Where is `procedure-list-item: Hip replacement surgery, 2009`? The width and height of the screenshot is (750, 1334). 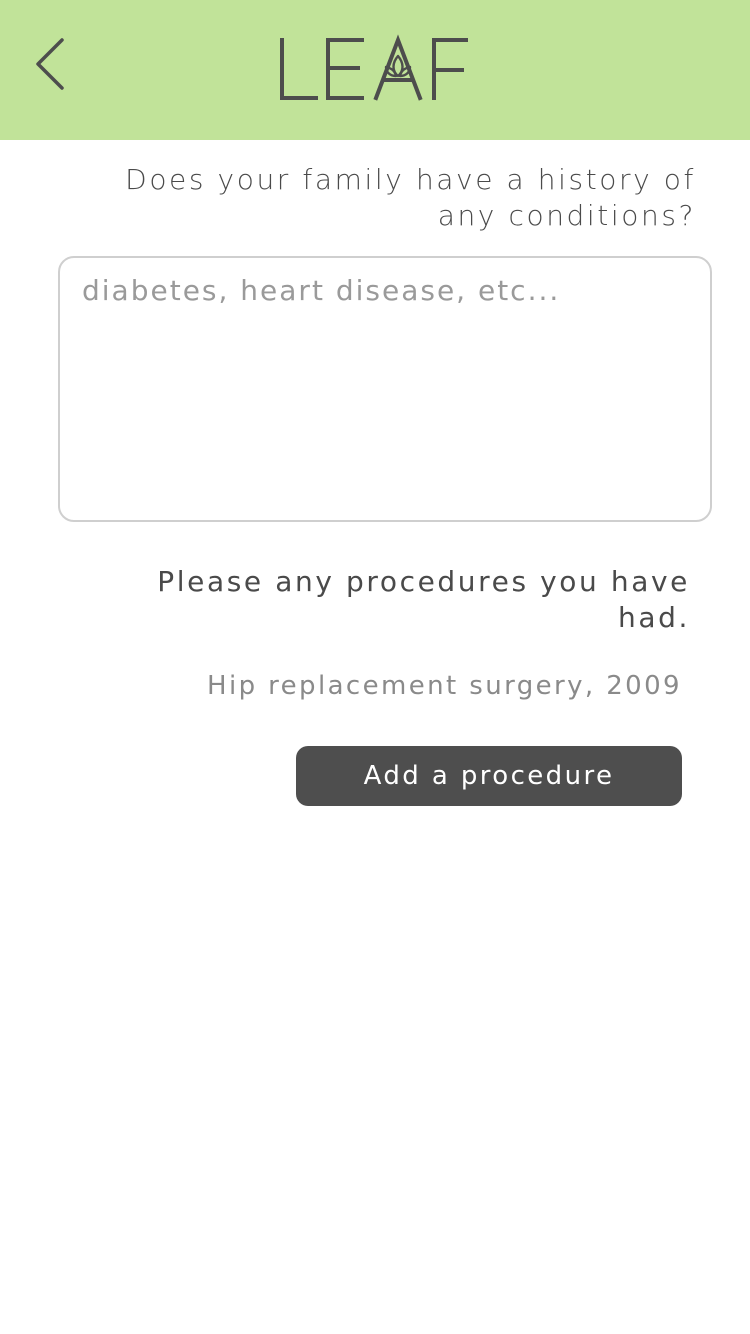
procedure-list-item: Hip replacement surgery, 2009 is located at coordinates (444, 686).